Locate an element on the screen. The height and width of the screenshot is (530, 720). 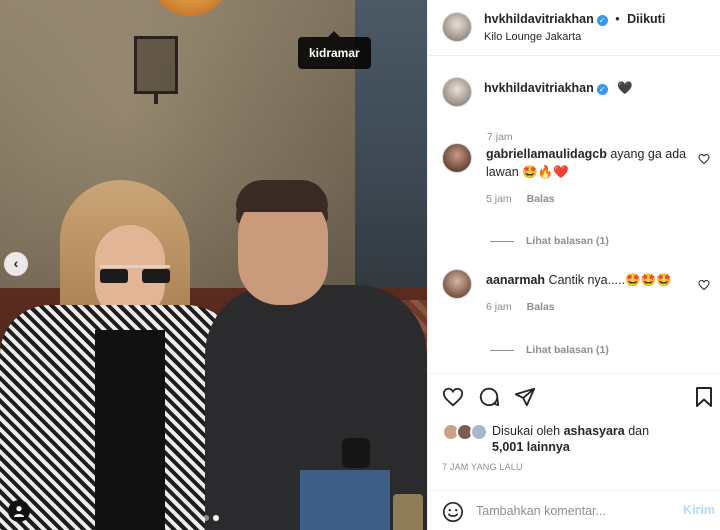
user-tag-icon is located at coordinates (19, 511).